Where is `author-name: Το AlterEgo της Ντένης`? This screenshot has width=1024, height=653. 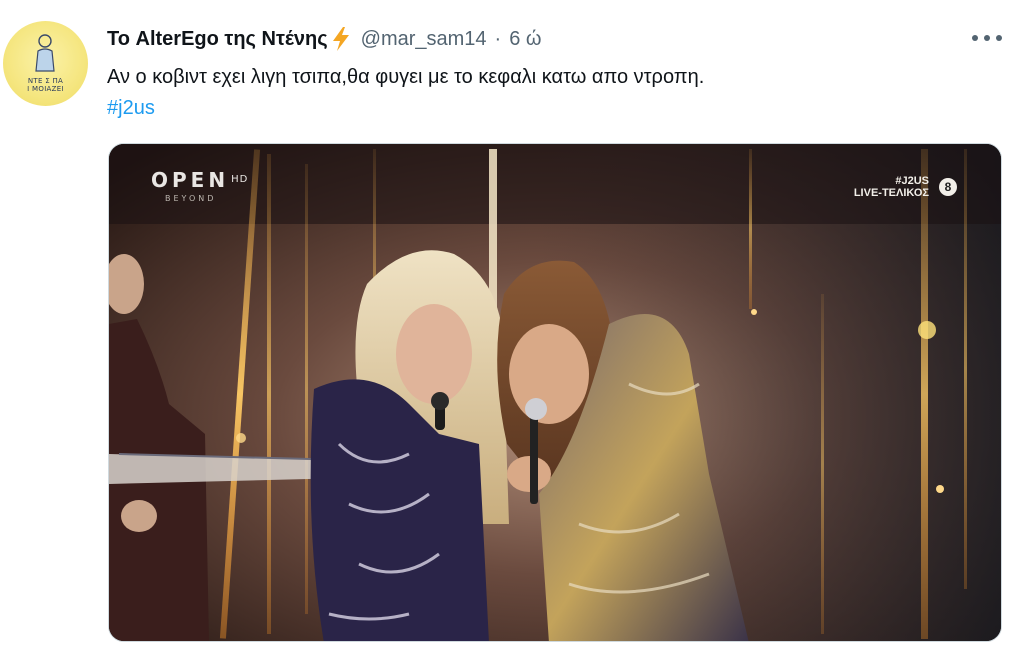 author-name: Το AlterEgo της Ντένης is located at coordinates (217, 39).